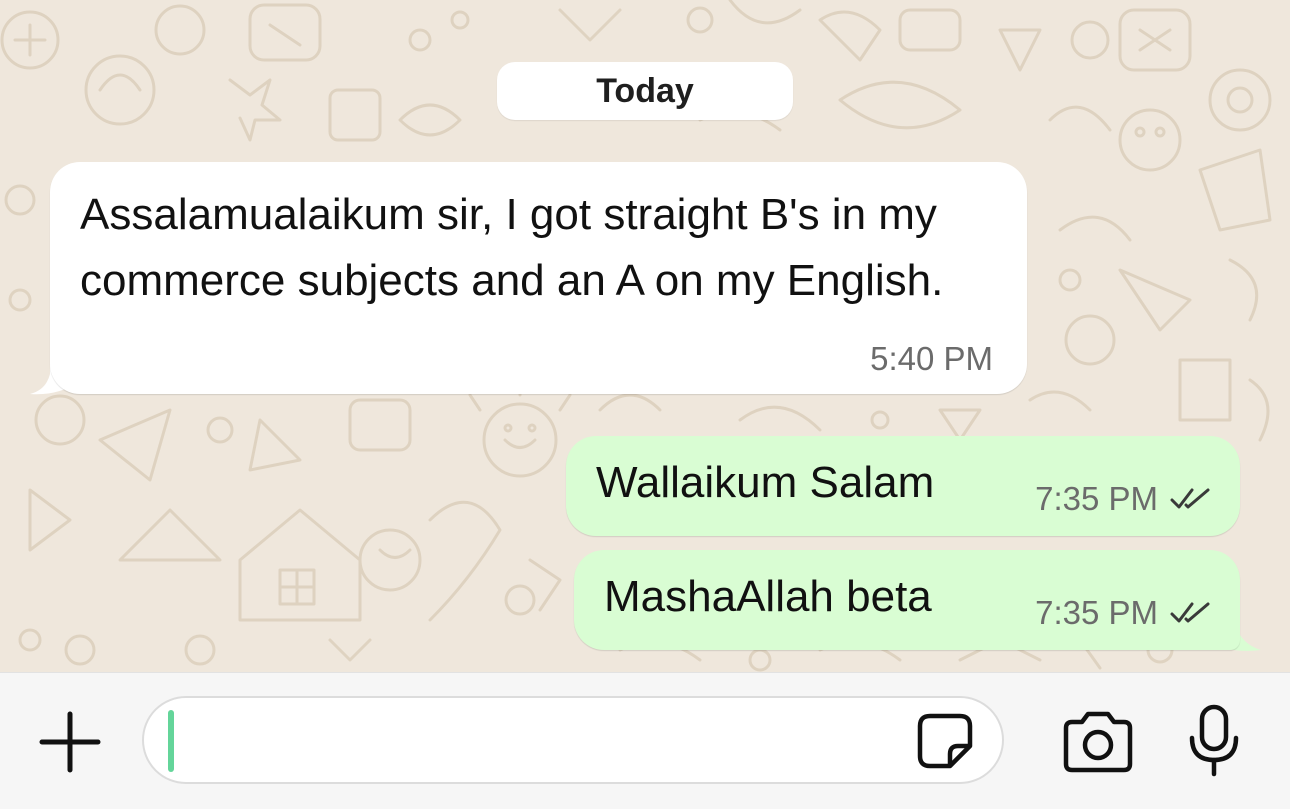 Image resolution: width=1290 pixels, height=809 pixels. What do you see at coordinates (536, 741) in the screenshot?
I see `message-input` at bounding box center [536, 741].